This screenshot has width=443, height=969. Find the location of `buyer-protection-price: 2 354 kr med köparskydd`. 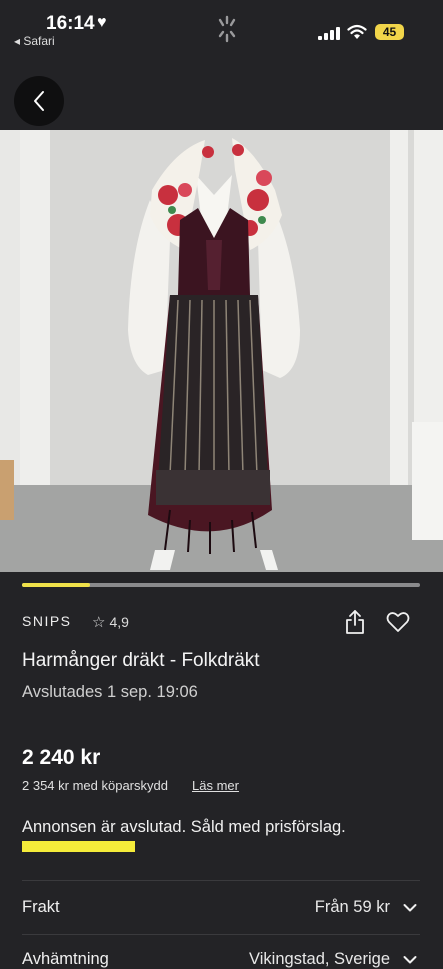

buyer-protection-price: 2 354 kr med köparskydd is located at coordinates (95, 785).